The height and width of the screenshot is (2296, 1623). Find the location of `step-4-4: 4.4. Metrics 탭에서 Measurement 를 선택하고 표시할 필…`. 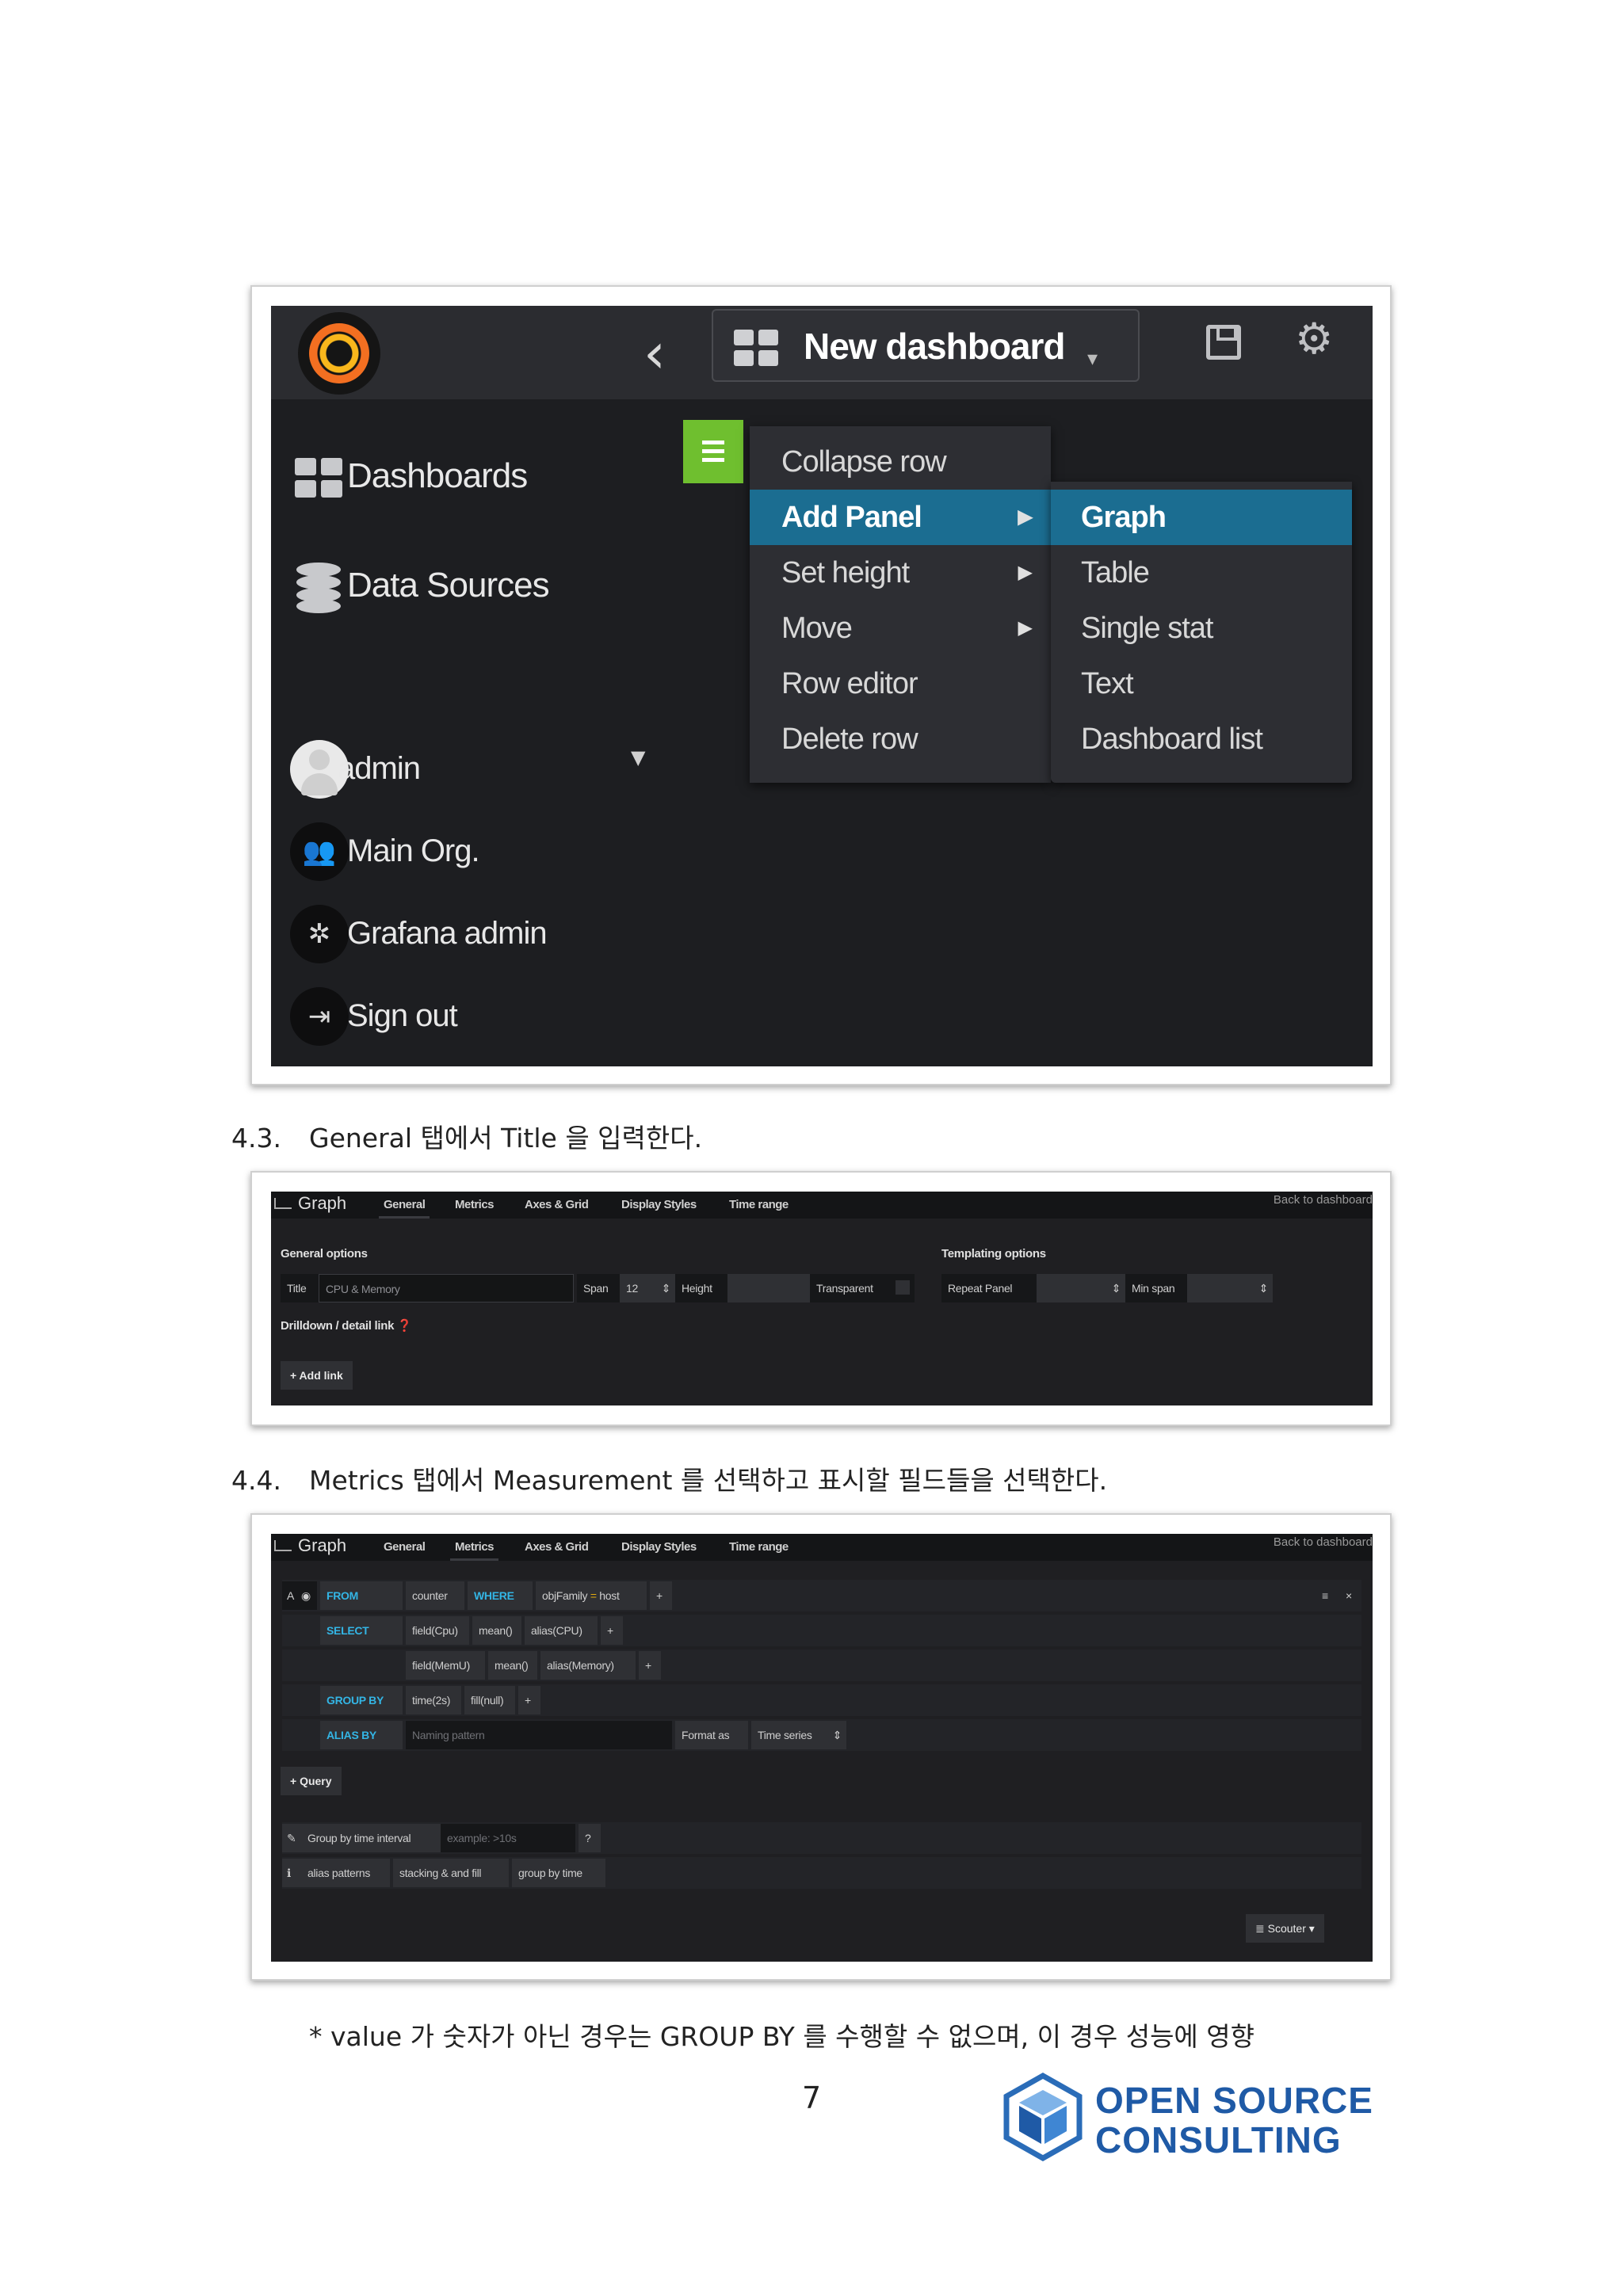

step-4-4: 4.4. Metrics 탭에서 Measurement 를 선택하고 표시할 필… is located at coordinates (669, 1480).